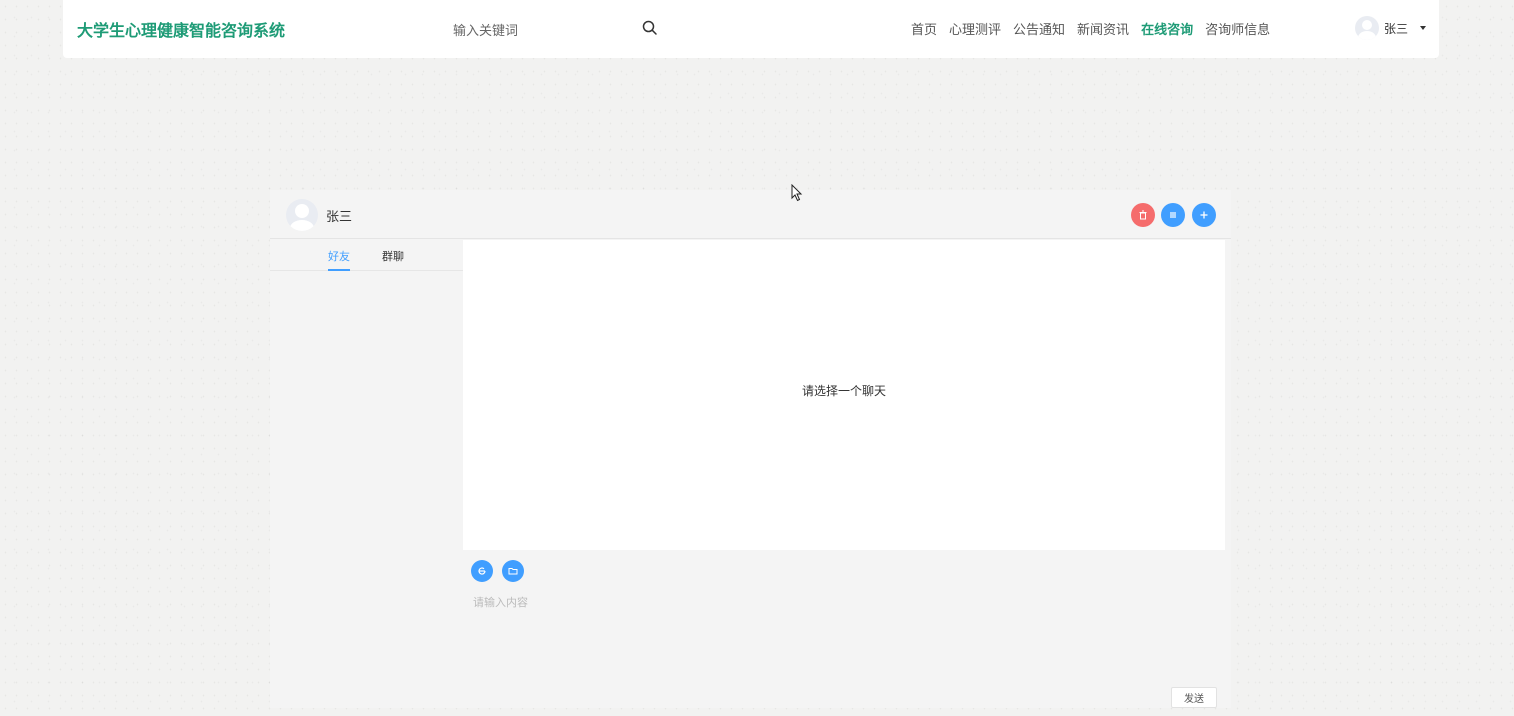 This screenshot has height=716, width=1514. I want to click on nav-online-consult: 在线咨询, so click(1167, 28).